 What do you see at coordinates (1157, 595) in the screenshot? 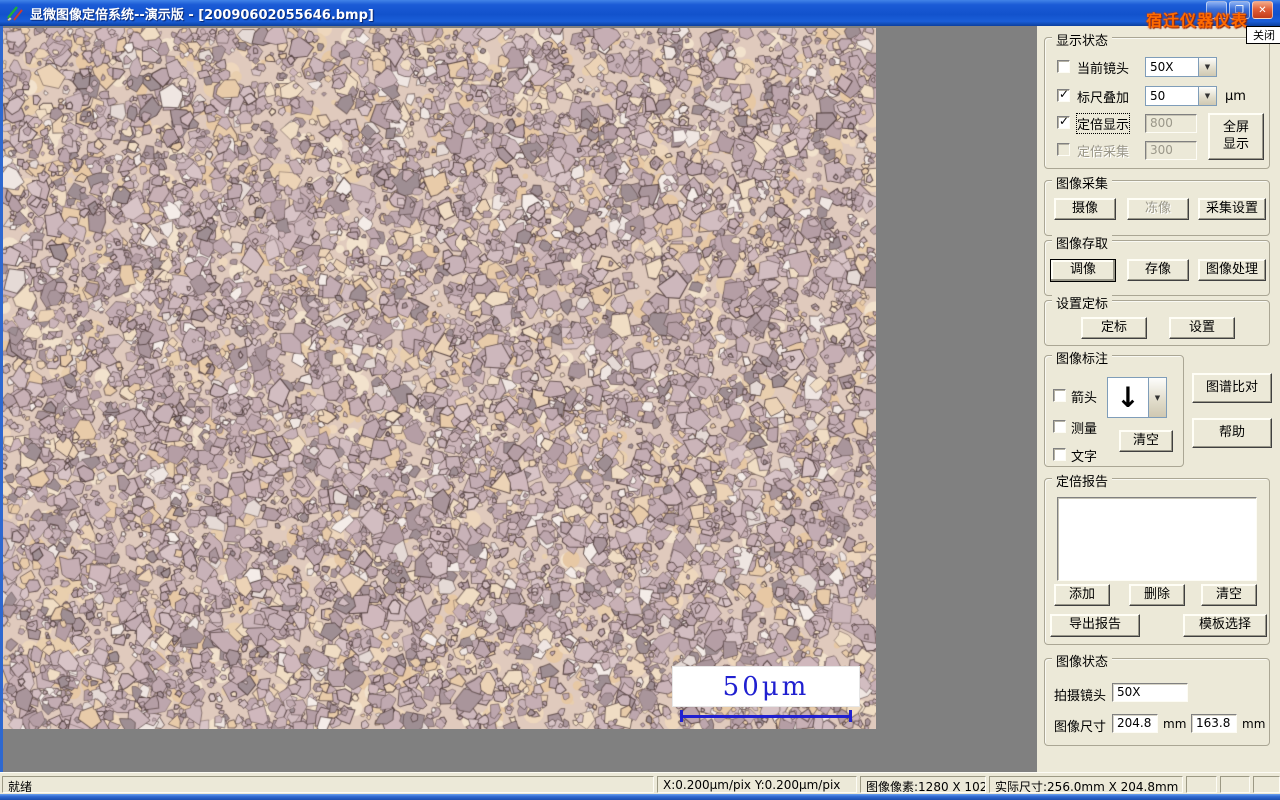
I see `report-delete-button: 删除` at bounding box center [1157, 595].